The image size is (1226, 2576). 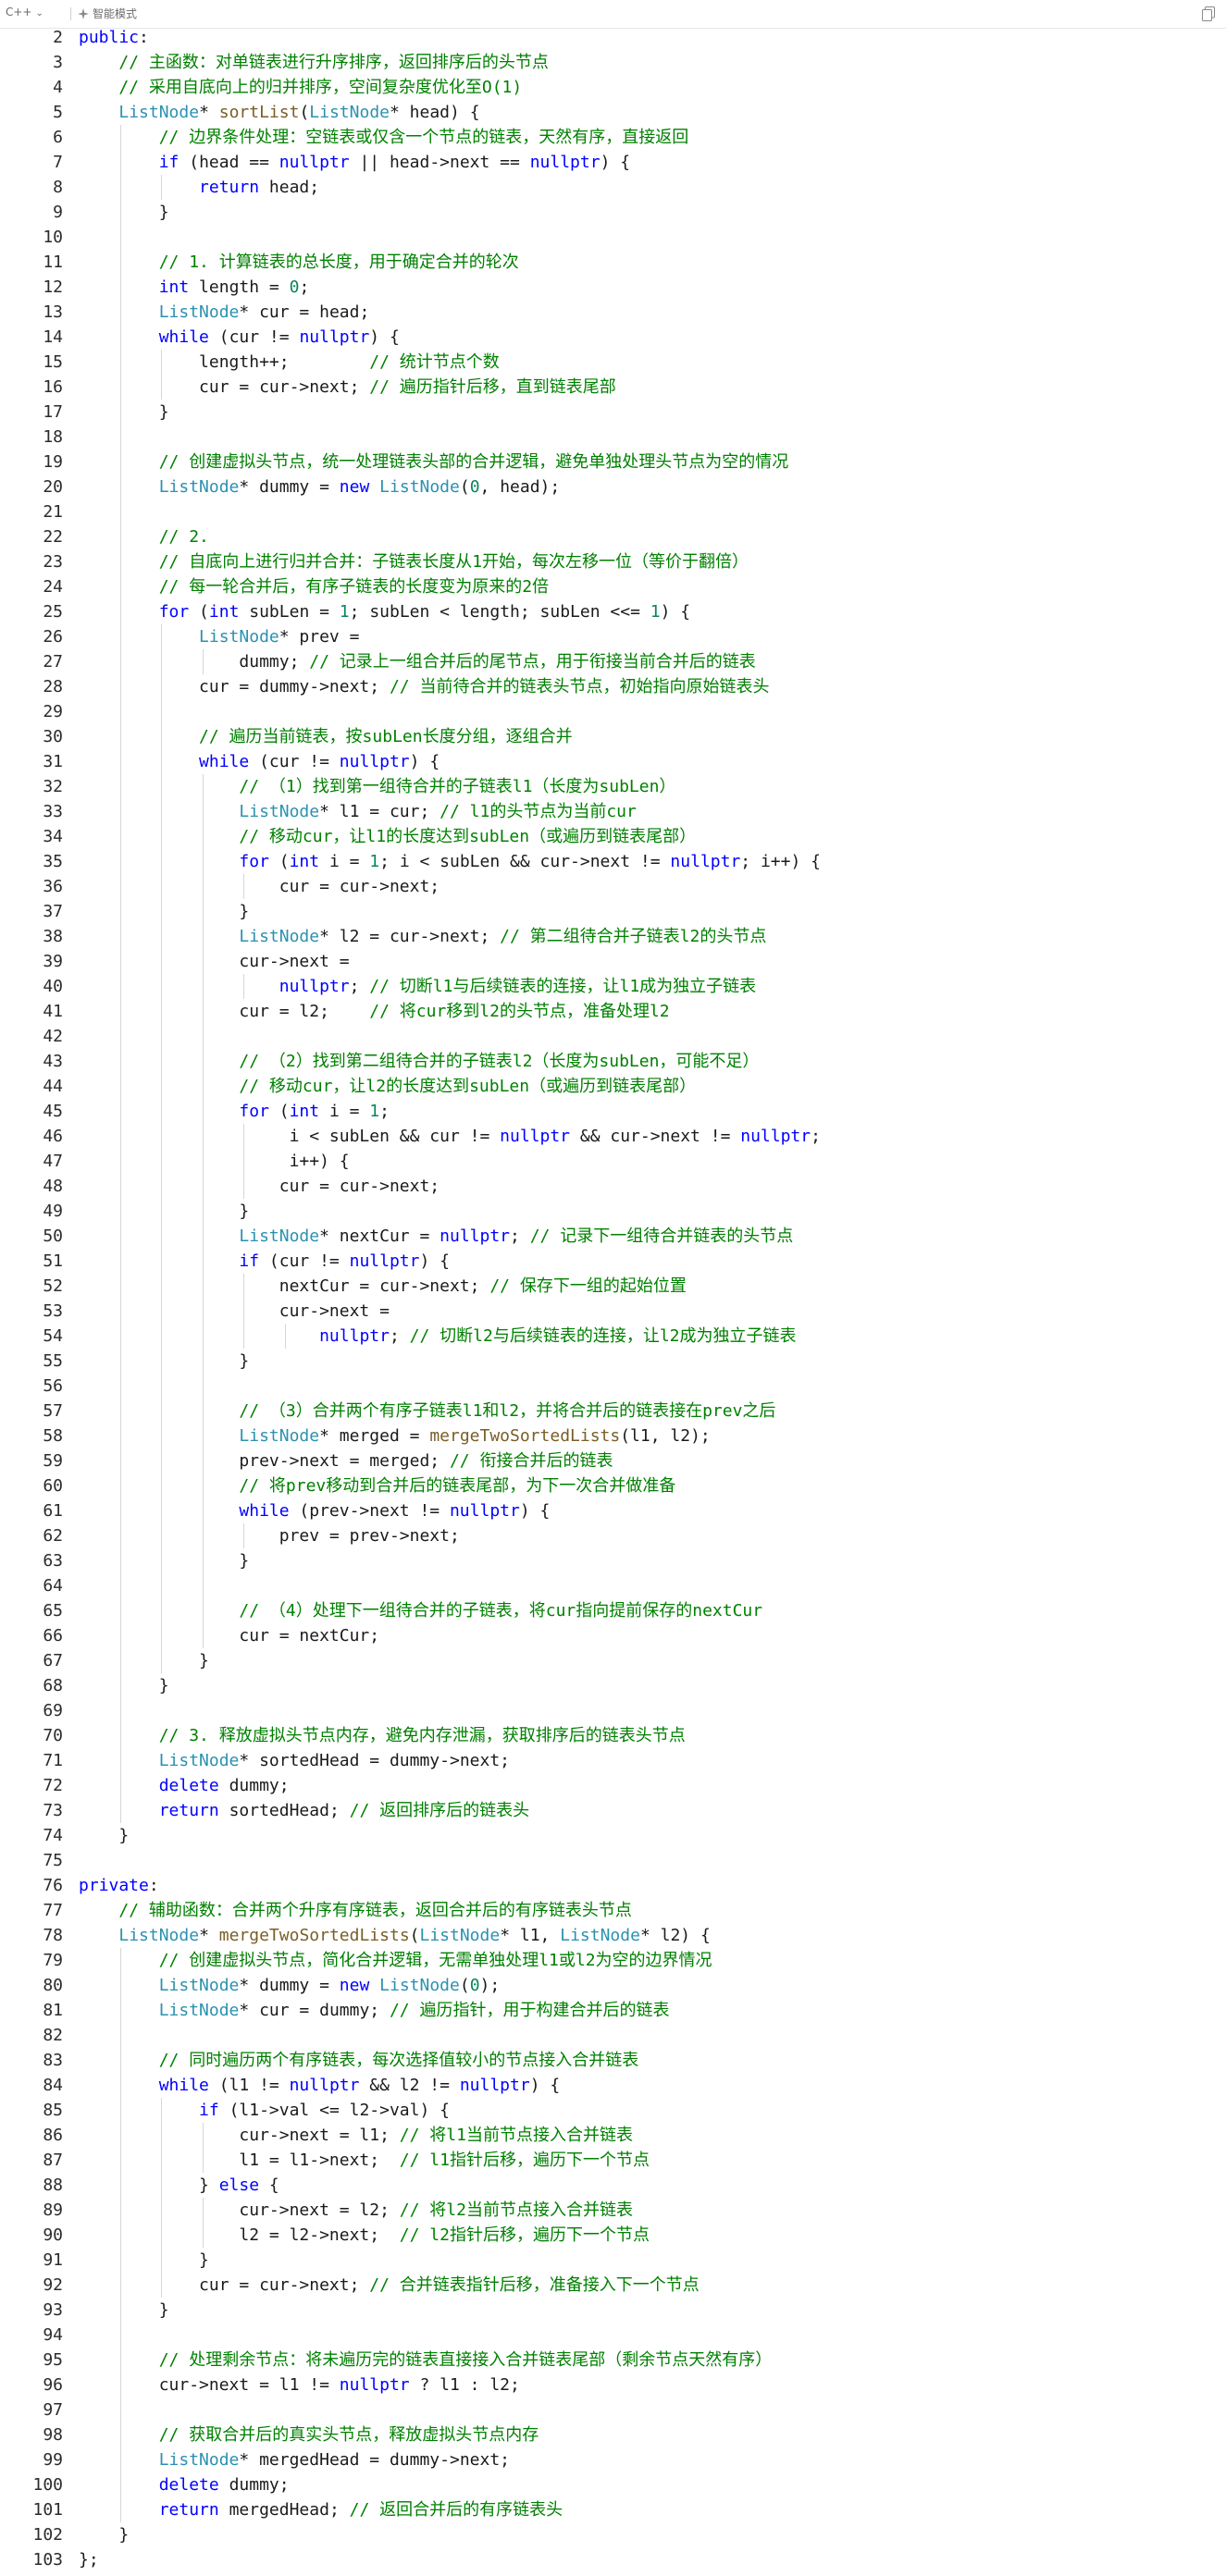 I want to click on line-number: 39, so click(x=53, y=961).